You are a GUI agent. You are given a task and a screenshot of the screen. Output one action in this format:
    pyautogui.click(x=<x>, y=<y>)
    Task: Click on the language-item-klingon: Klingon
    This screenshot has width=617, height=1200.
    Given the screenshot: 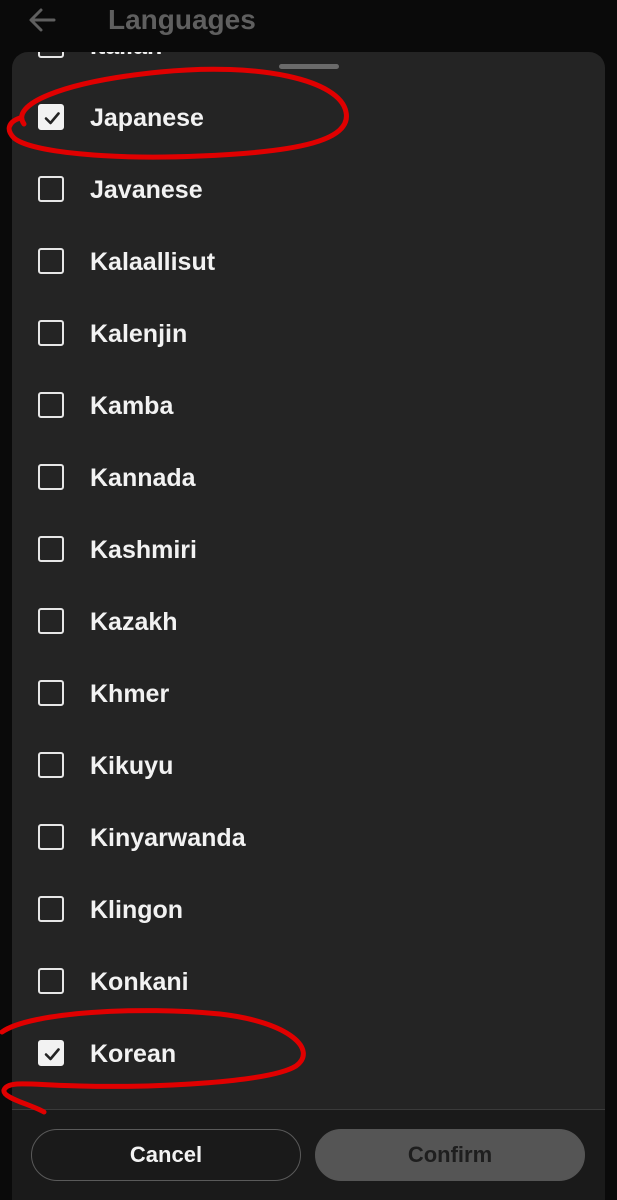 What is the action you would take?
    pyautogui.click(x=308, y=910)
    